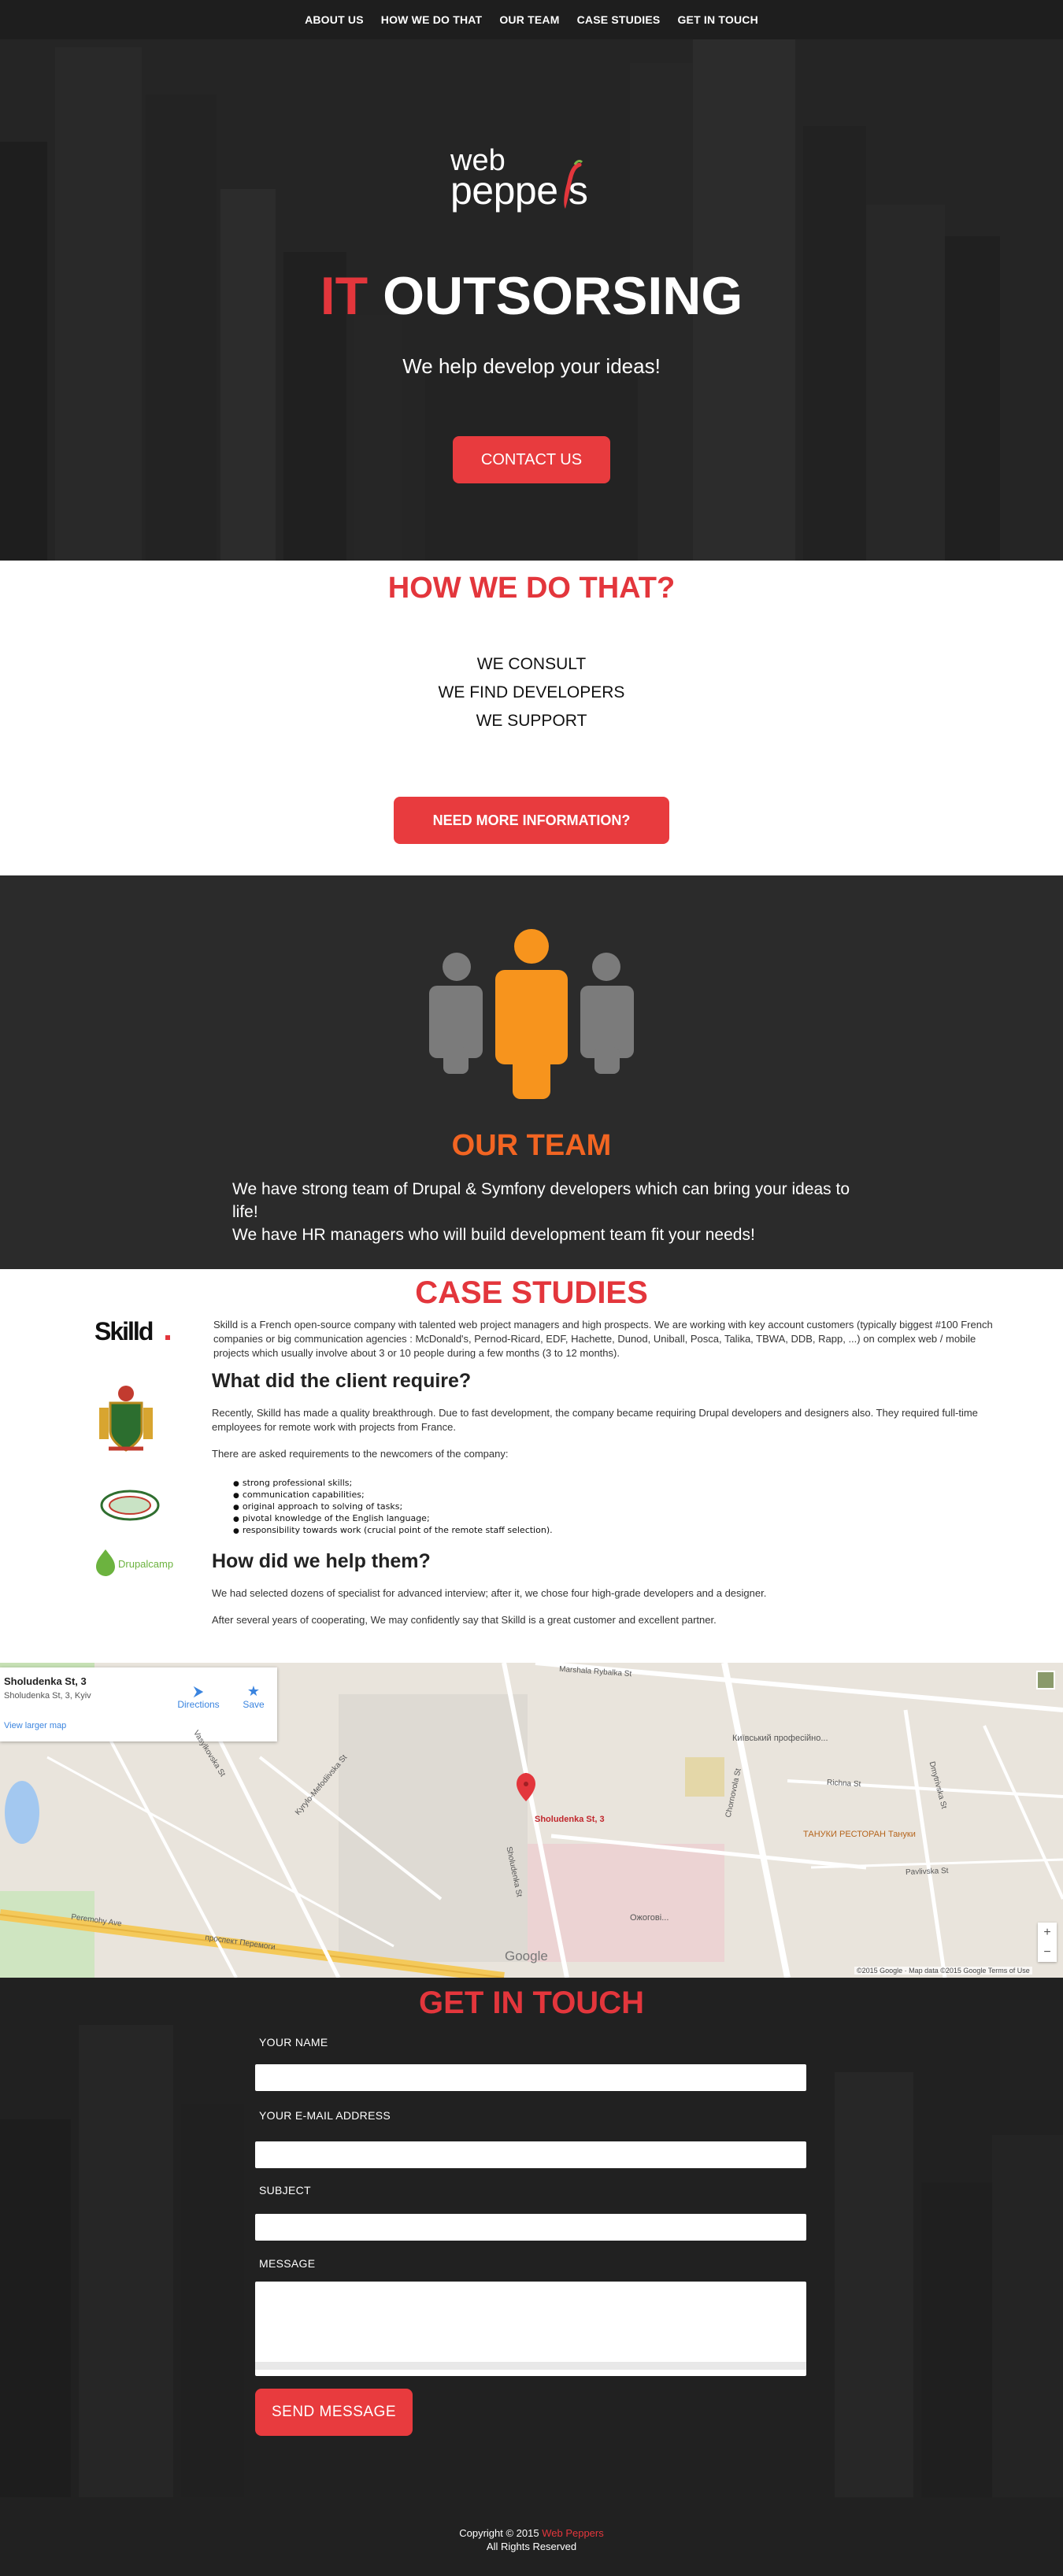 This screenshot has height=2576, width=1063. Describe the element at coordinates (45, 1681) in the screenshot. I see `map-card-title: Sholudenka St, 3` at that location.